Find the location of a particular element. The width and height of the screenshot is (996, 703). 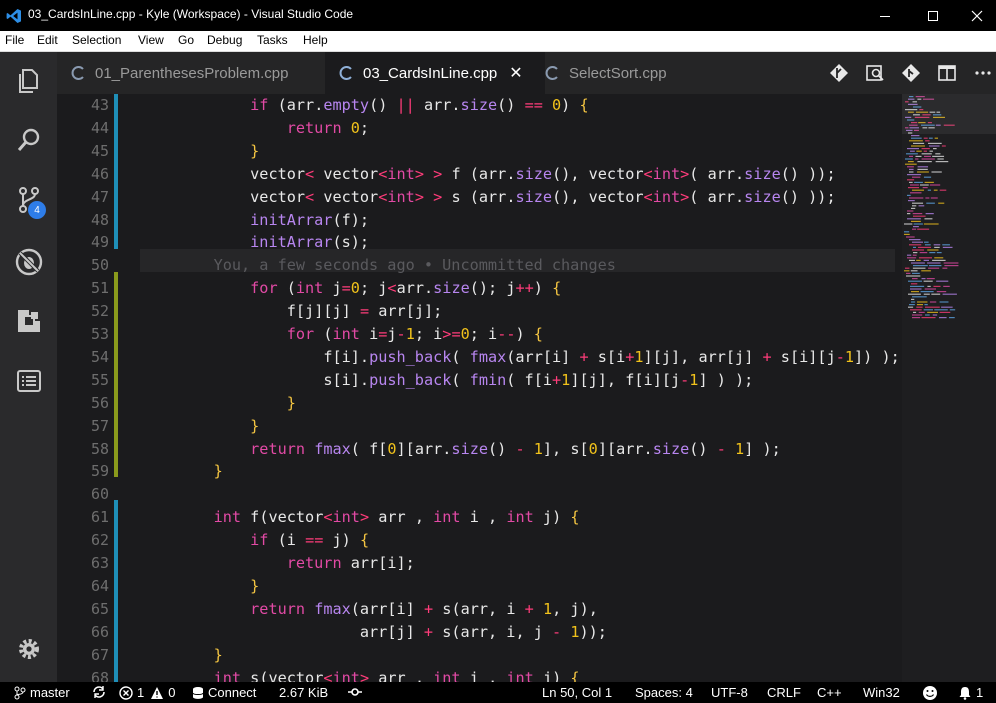

file-size: 2.67 KiB is located at coordinates (304, 692).